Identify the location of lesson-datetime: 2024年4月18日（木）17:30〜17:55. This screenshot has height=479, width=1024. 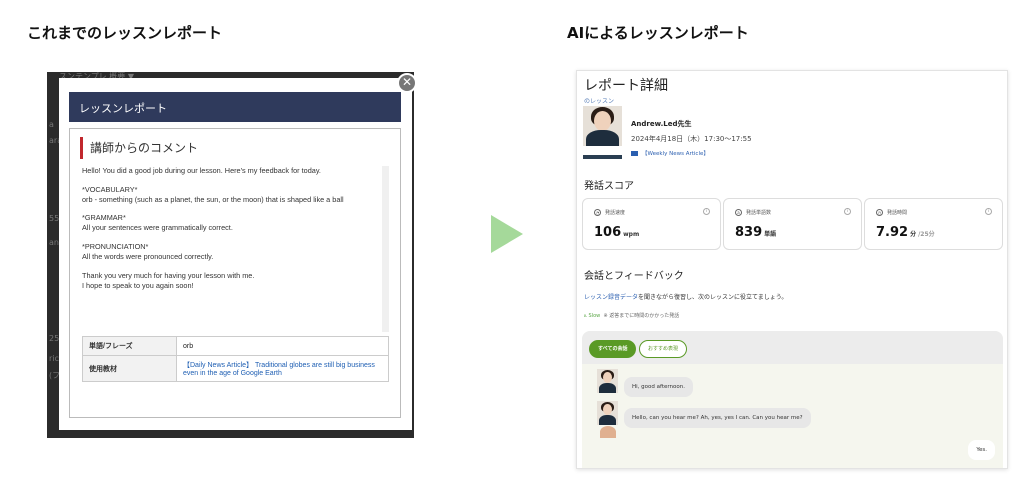
(691, 139).